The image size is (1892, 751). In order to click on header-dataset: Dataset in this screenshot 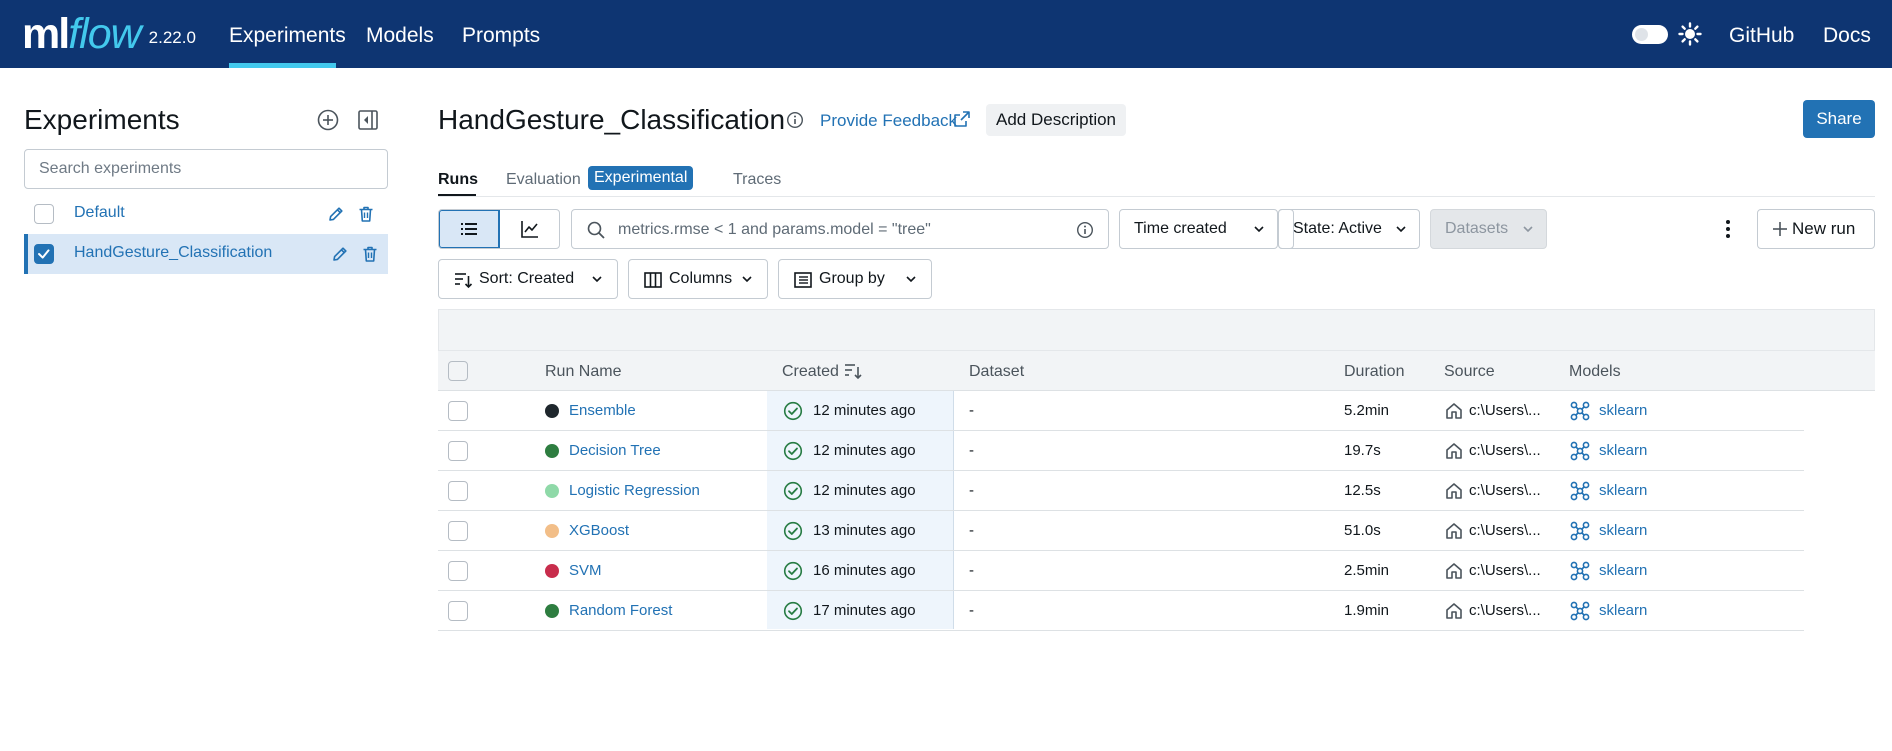, I will do `click(996, 372)`.